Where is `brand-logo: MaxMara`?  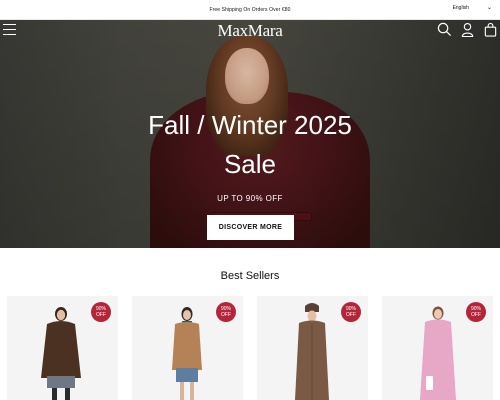 brand-logo: MaxMara is located at coordinates (250, 31).